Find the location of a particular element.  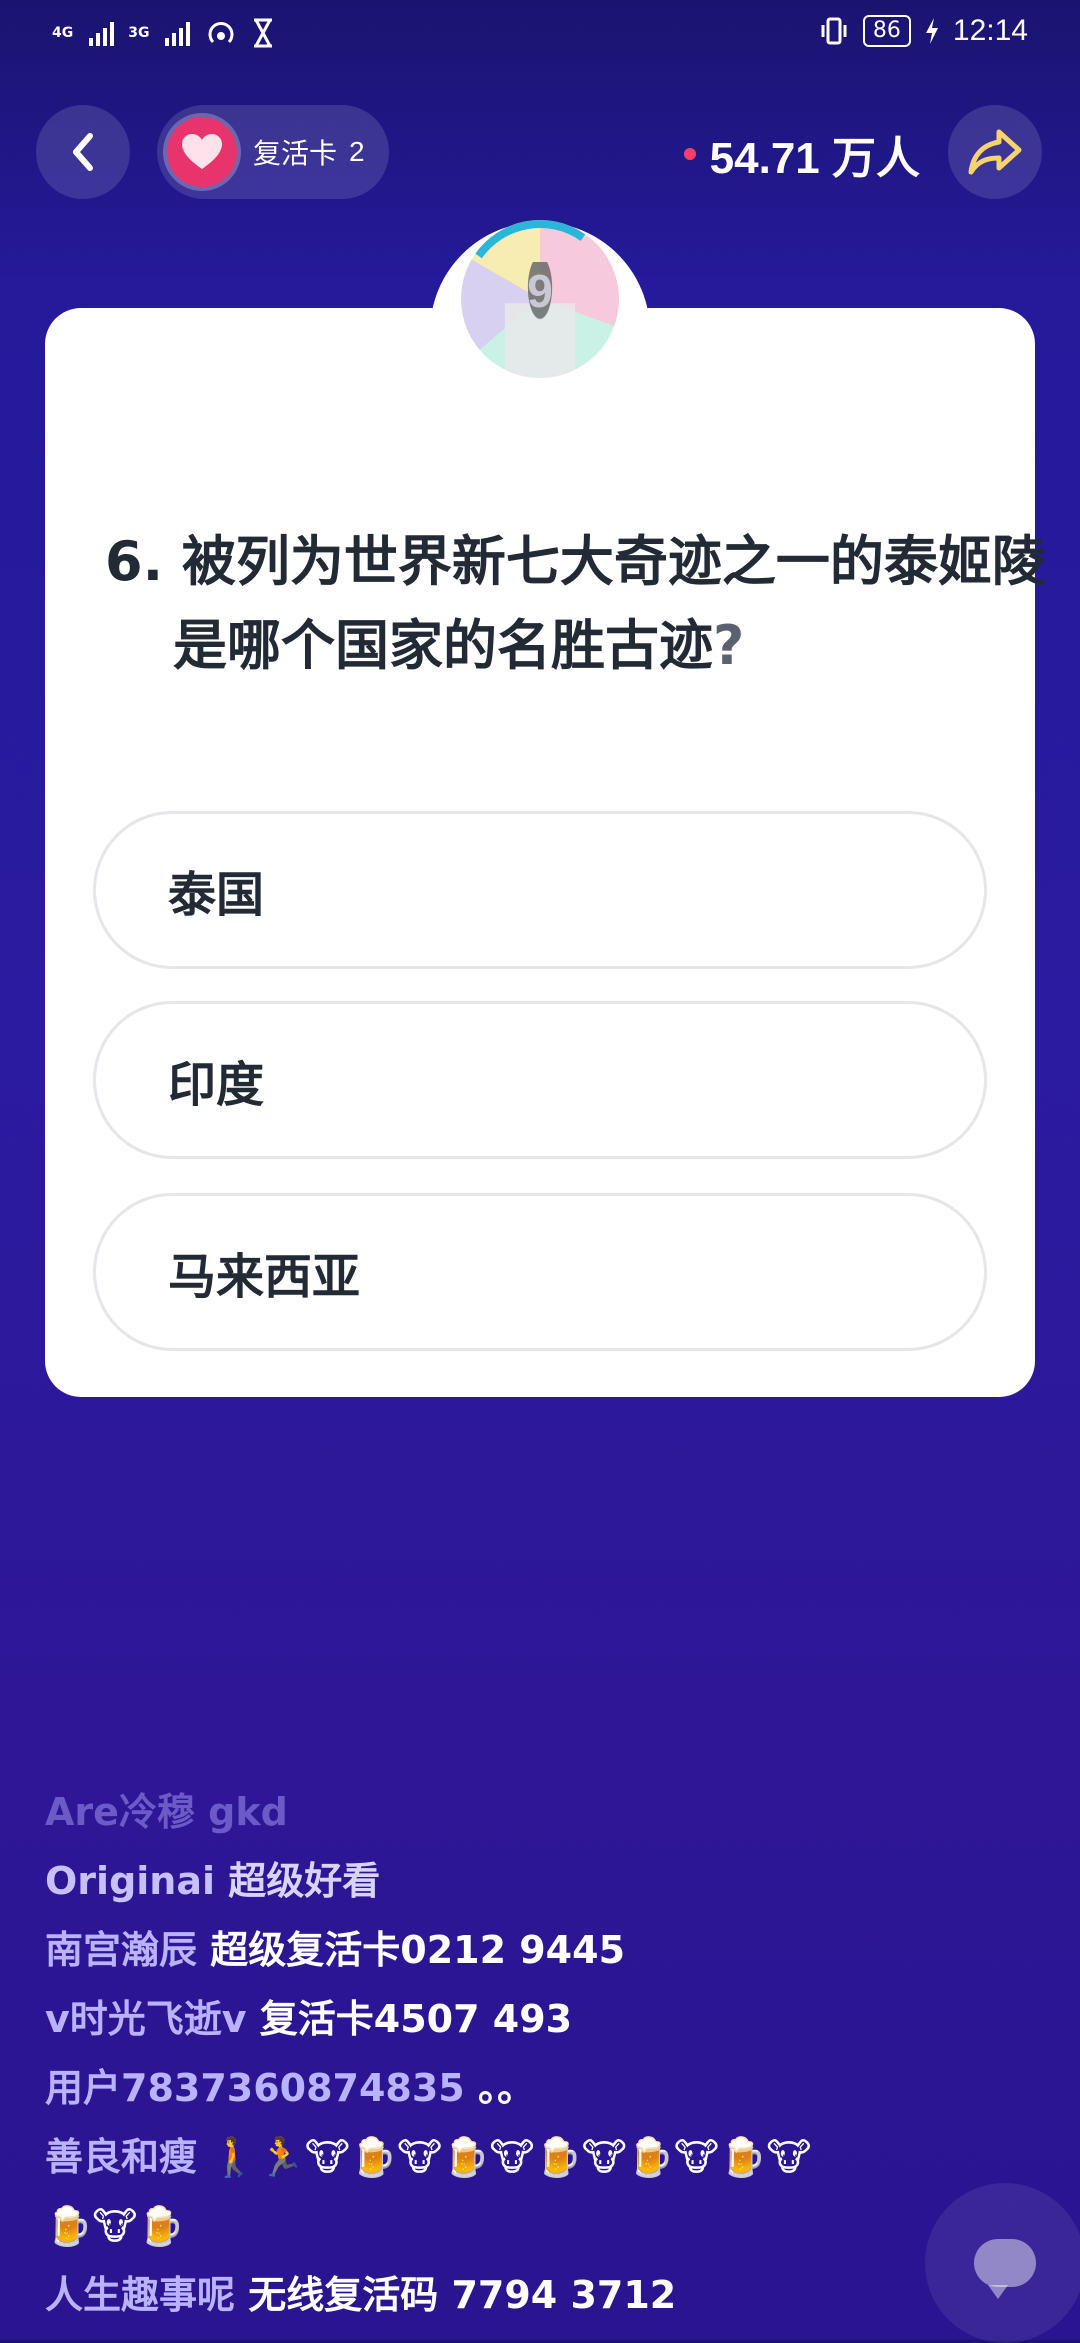

comment-message: 🚶🏃🐮🍺🐮🍺🐮🍺🐮🍺🐮🍺🐮 is located at coordinates (511, 2157).